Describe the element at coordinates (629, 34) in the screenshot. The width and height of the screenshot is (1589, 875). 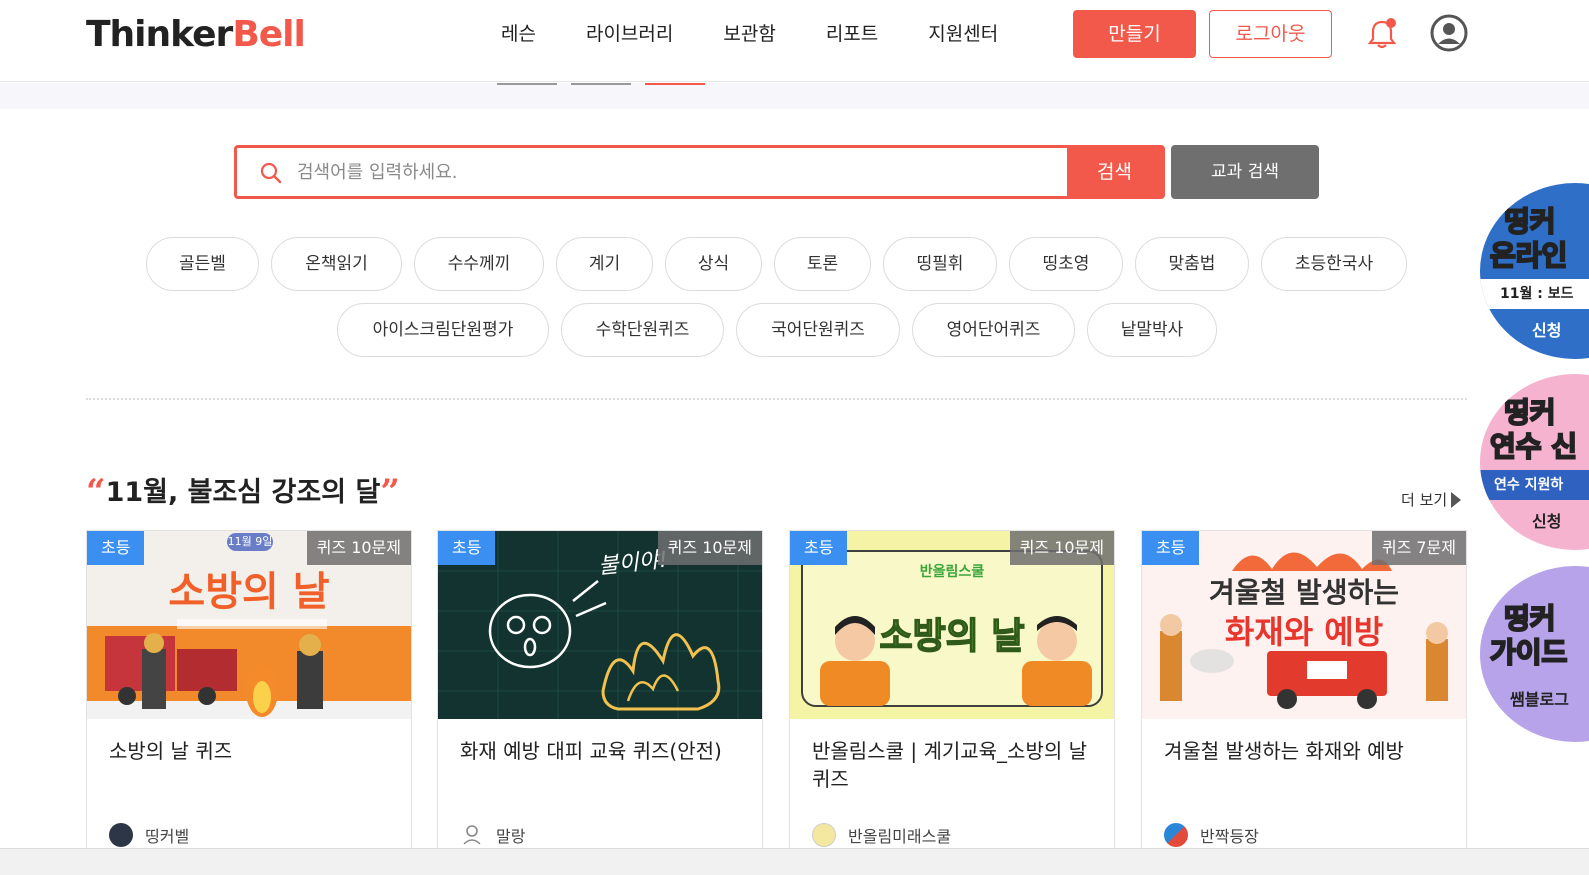
I see `nav-library: 라이브러리` at that location.